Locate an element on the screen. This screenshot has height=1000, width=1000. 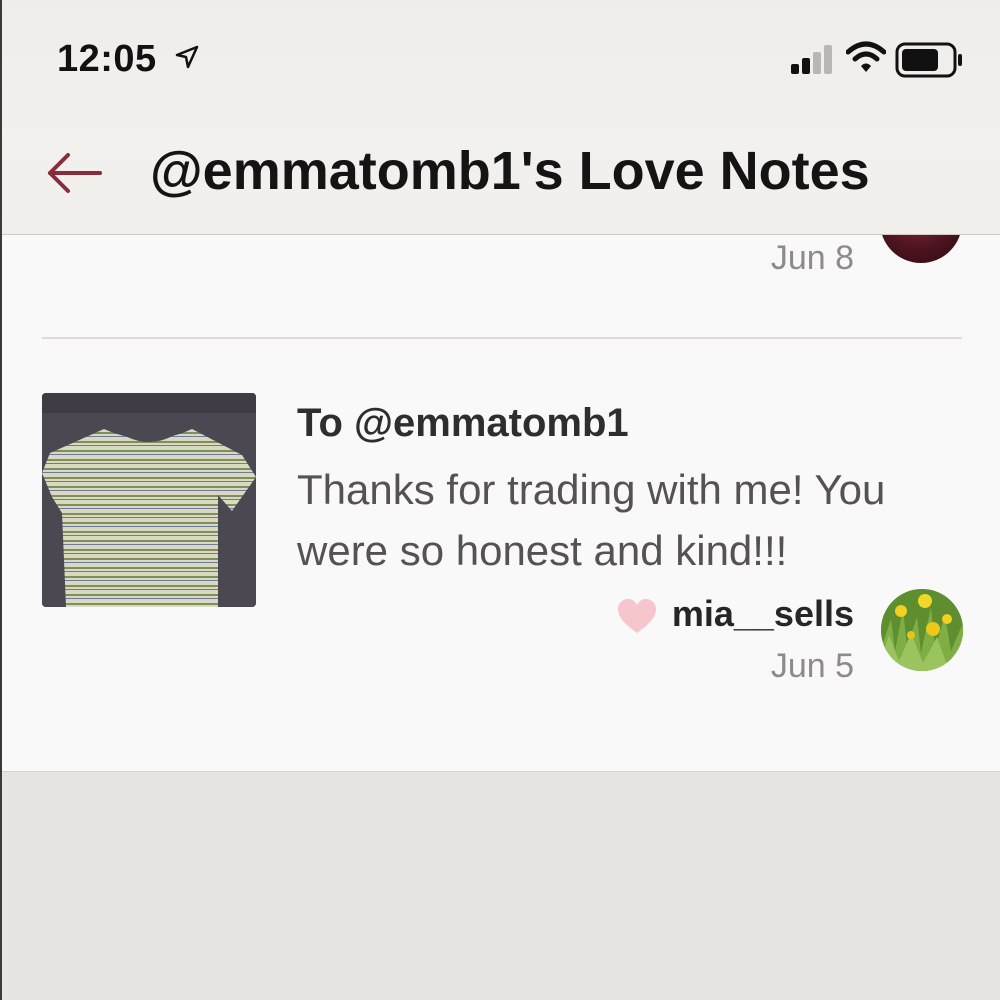
item-photo is located at coordinates (149, 500).